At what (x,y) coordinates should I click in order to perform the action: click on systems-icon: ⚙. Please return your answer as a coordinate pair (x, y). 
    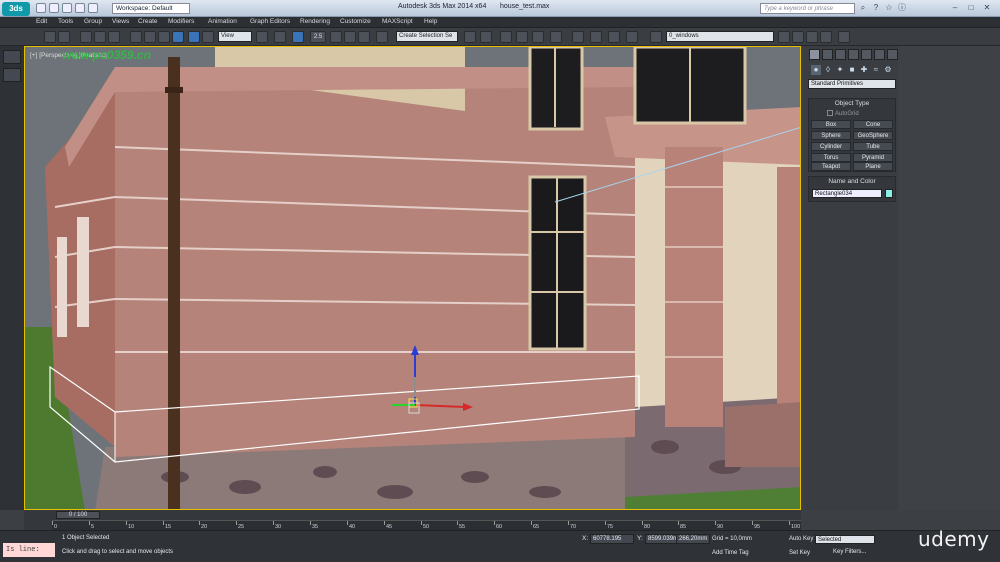
    Looking at the image, I should click on (888, 70).